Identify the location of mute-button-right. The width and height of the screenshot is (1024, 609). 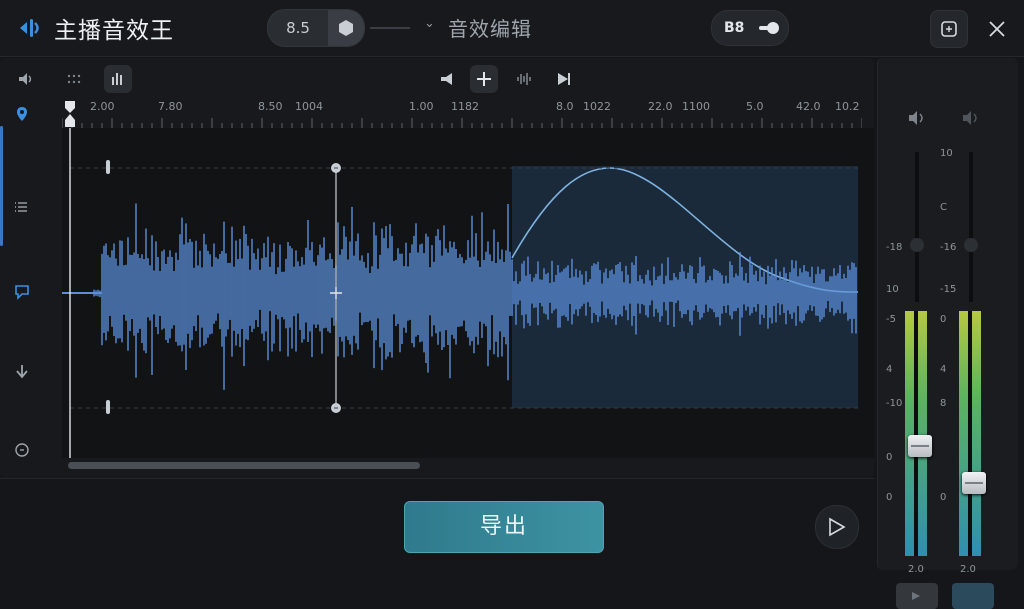
(973, 596).